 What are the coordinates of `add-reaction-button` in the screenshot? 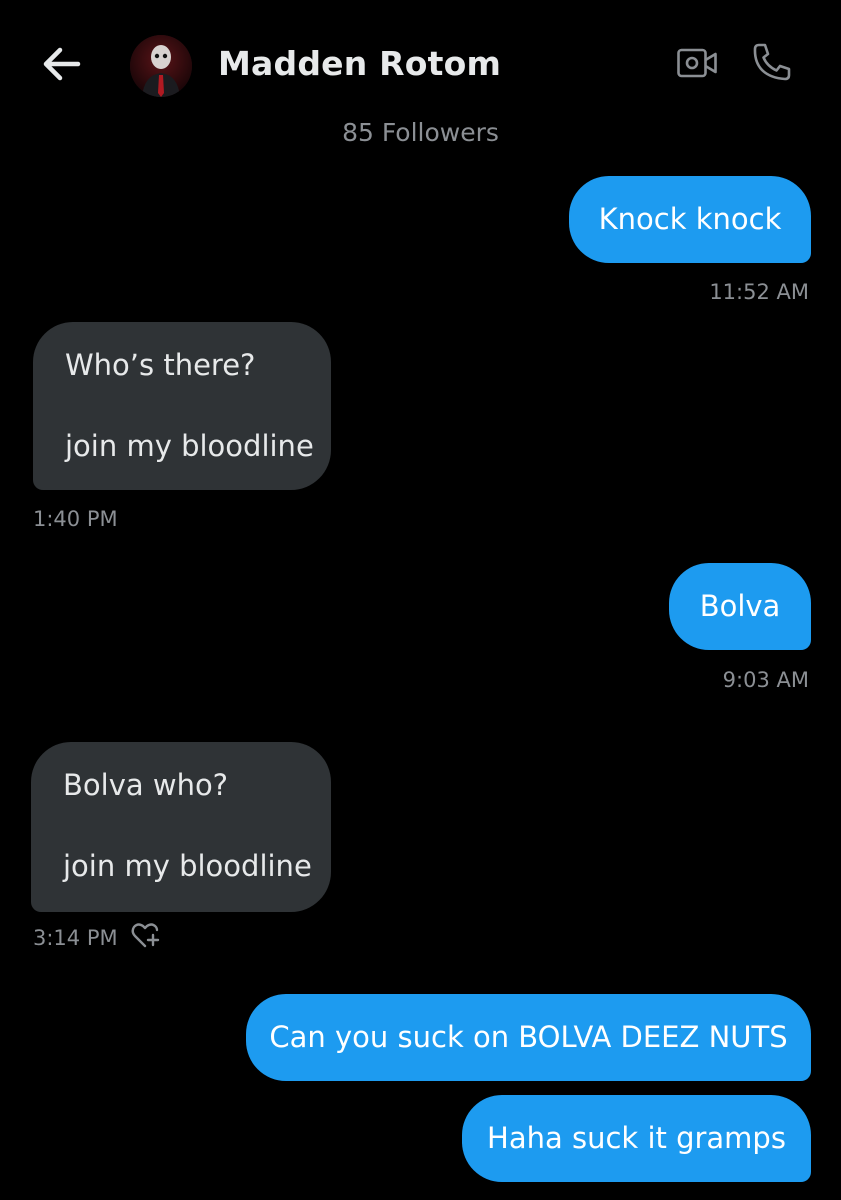 It's located at (145, 935).